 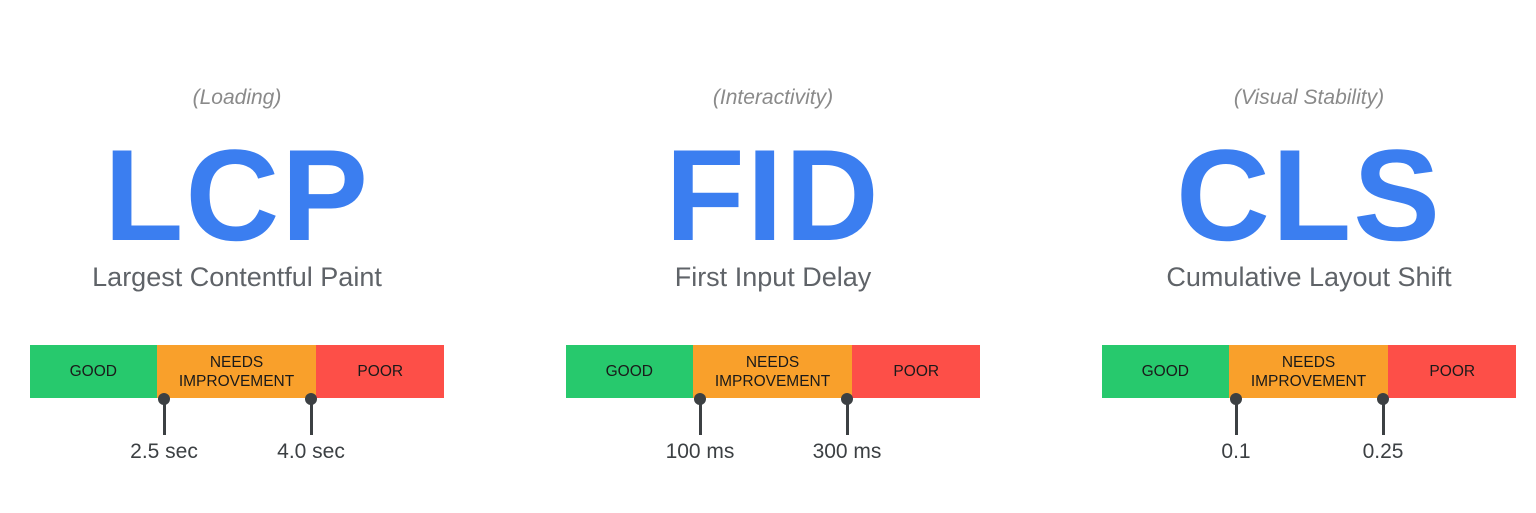 What do you see at coordinates (700, 451) in the screenshot?
I see `threshold-label-good: 100 ms` at bounding box center [700, 451].